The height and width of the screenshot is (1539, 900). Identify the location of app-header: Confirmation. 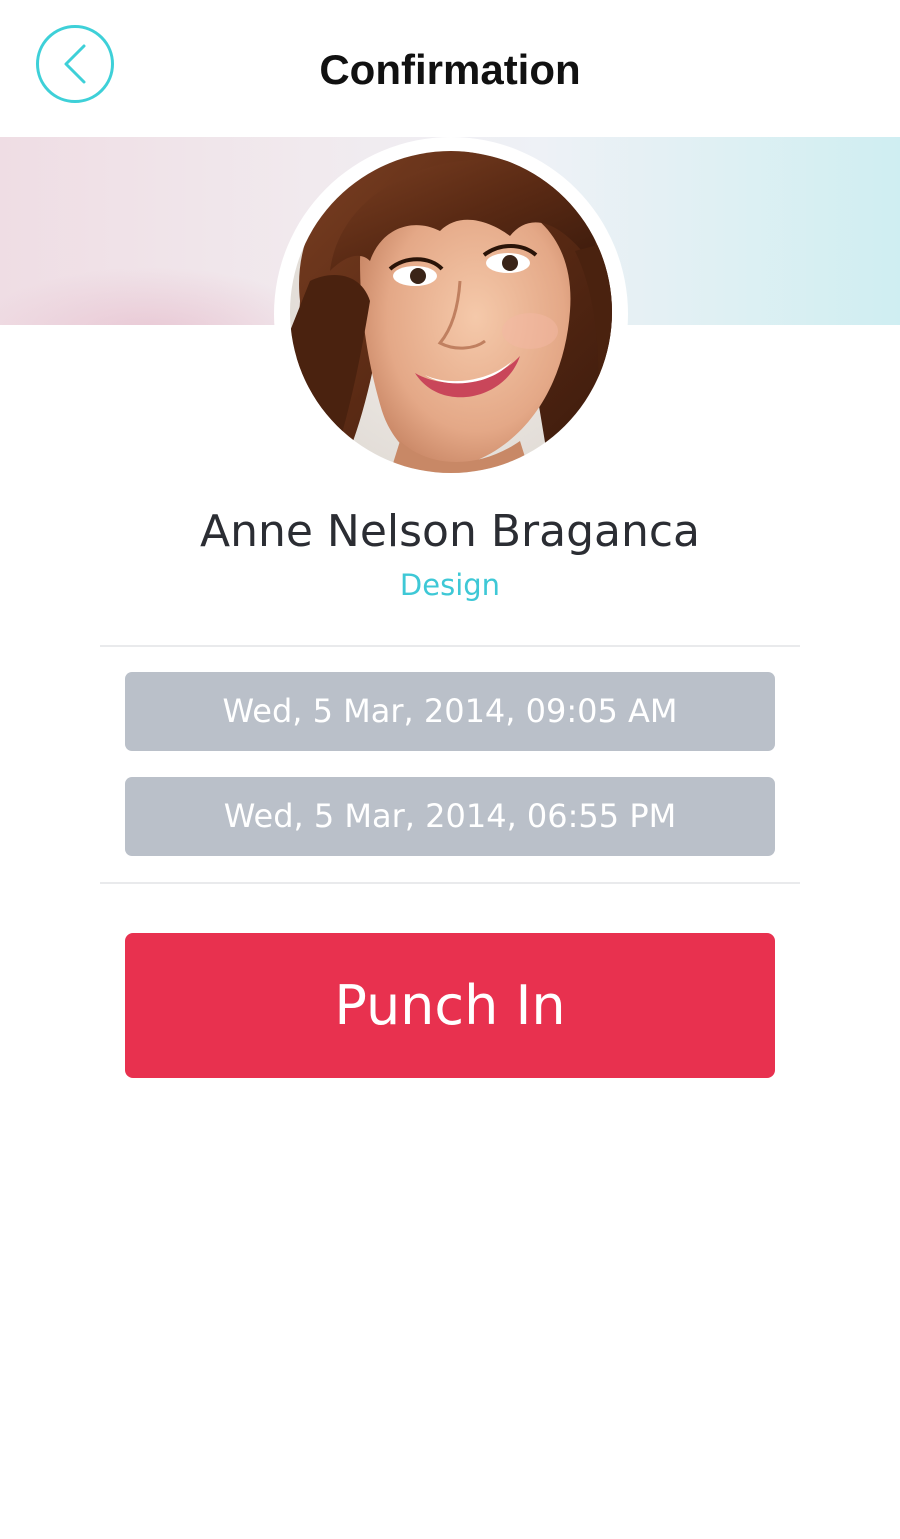
(450, 68).